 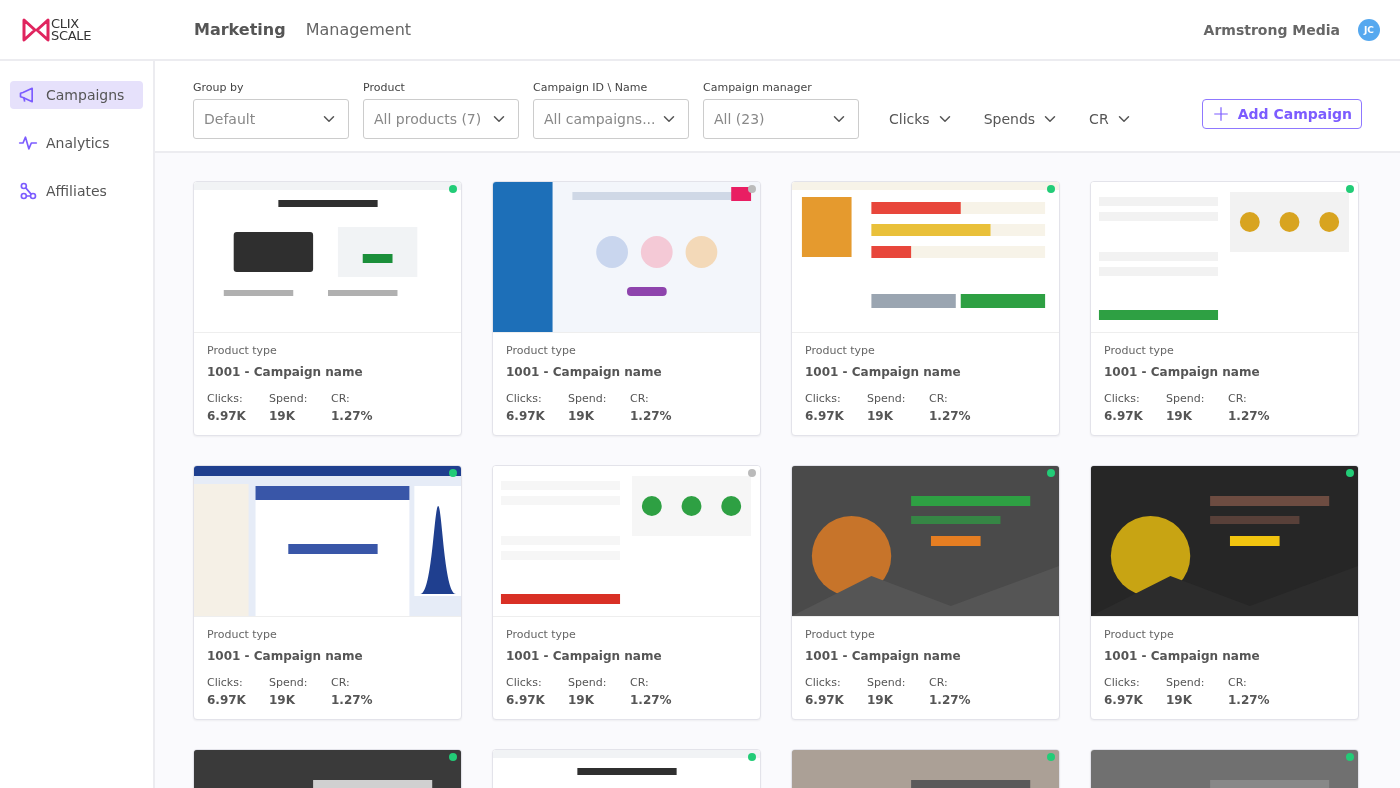 I want to click on dropdown: All (23), so click(x=781, y=119).